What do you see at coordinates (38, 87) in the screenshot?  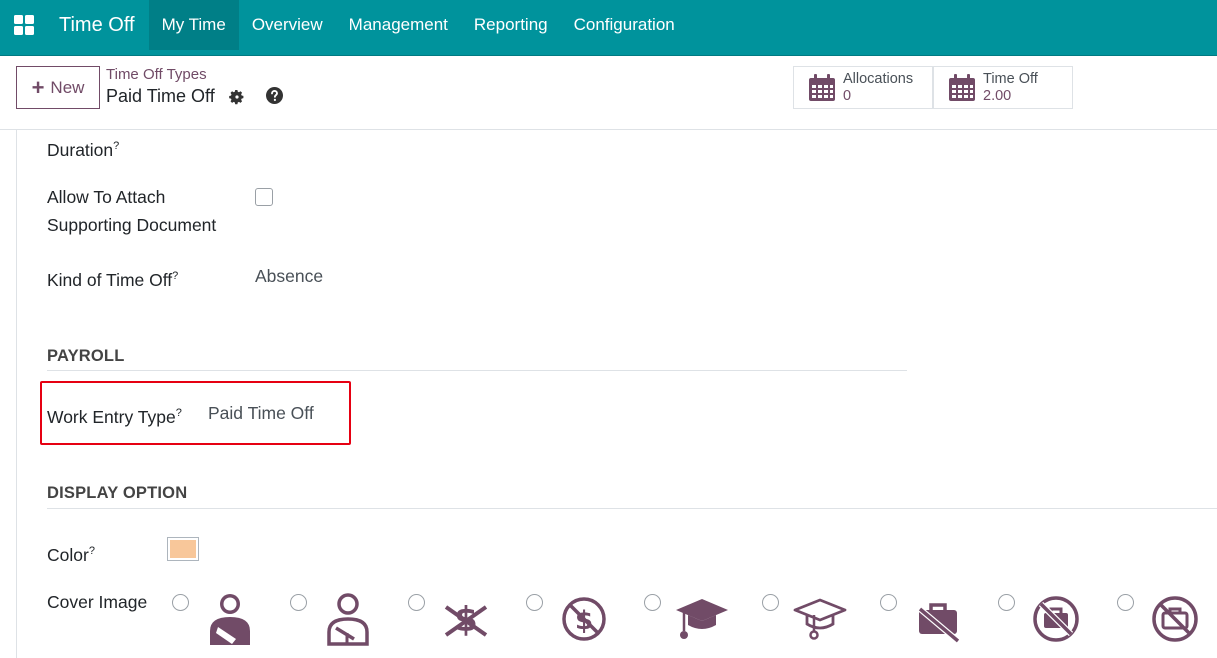 I see `plus-icon: +` at bounding box center [38, 87].